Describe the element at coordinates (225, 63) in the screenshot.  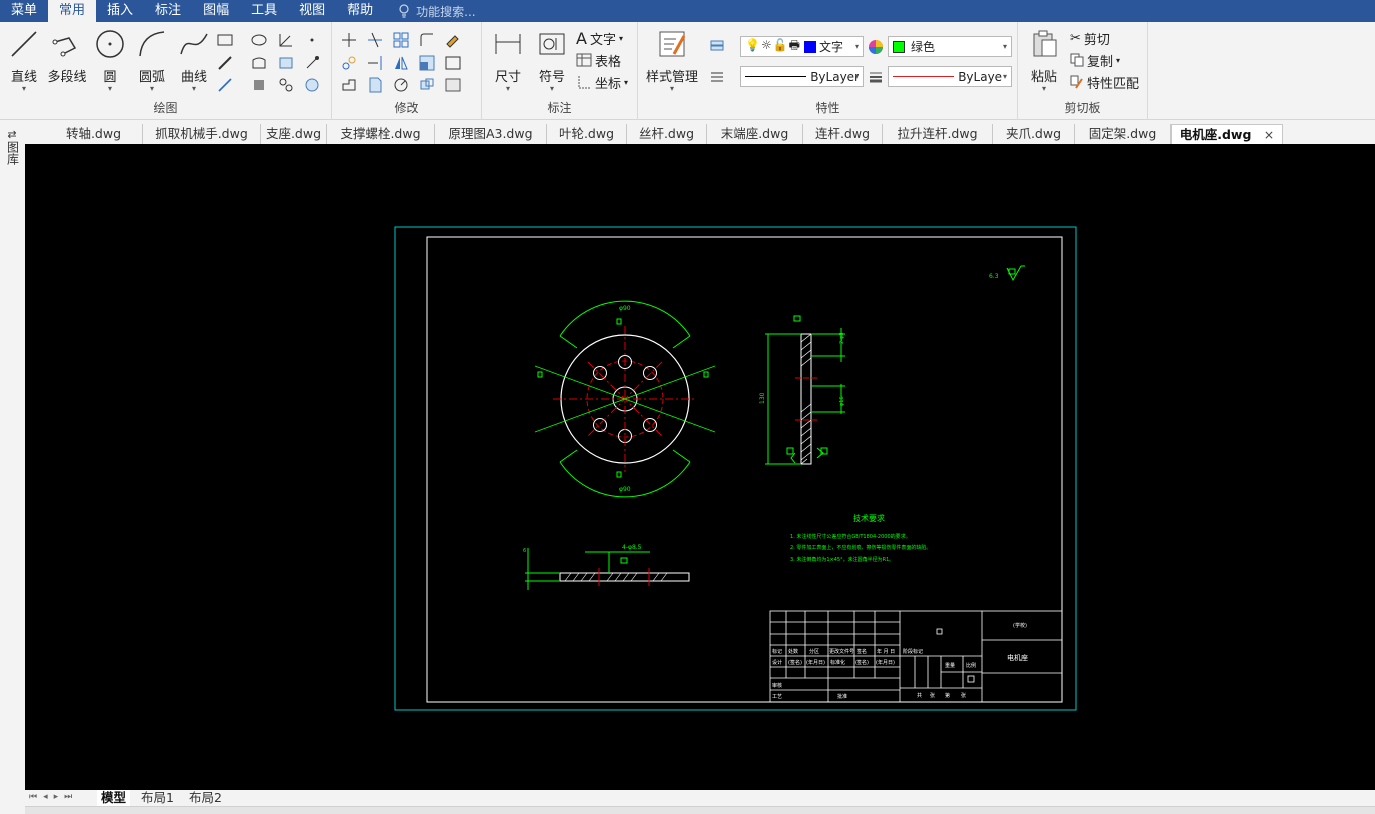
I see `hatch-line-icon` at that location.